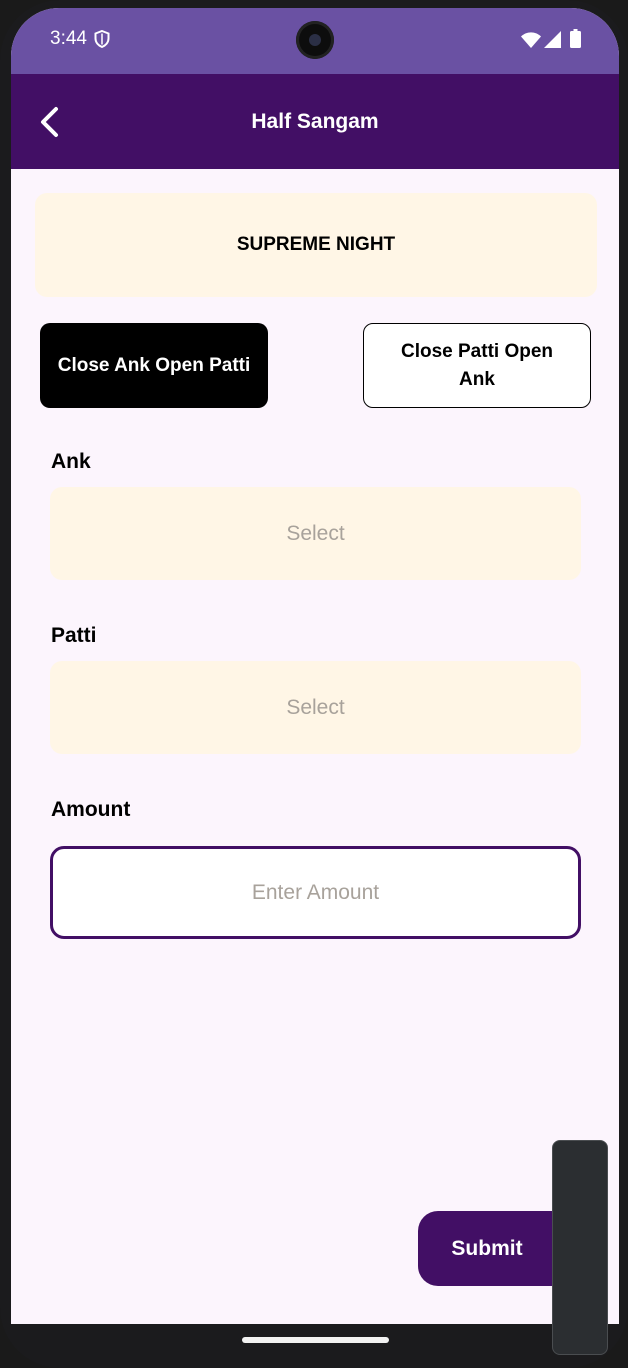  What do you see at coordinates (531, 40) in the screenshot?
I see `wifi-icon` at bounding box center [531, 40].